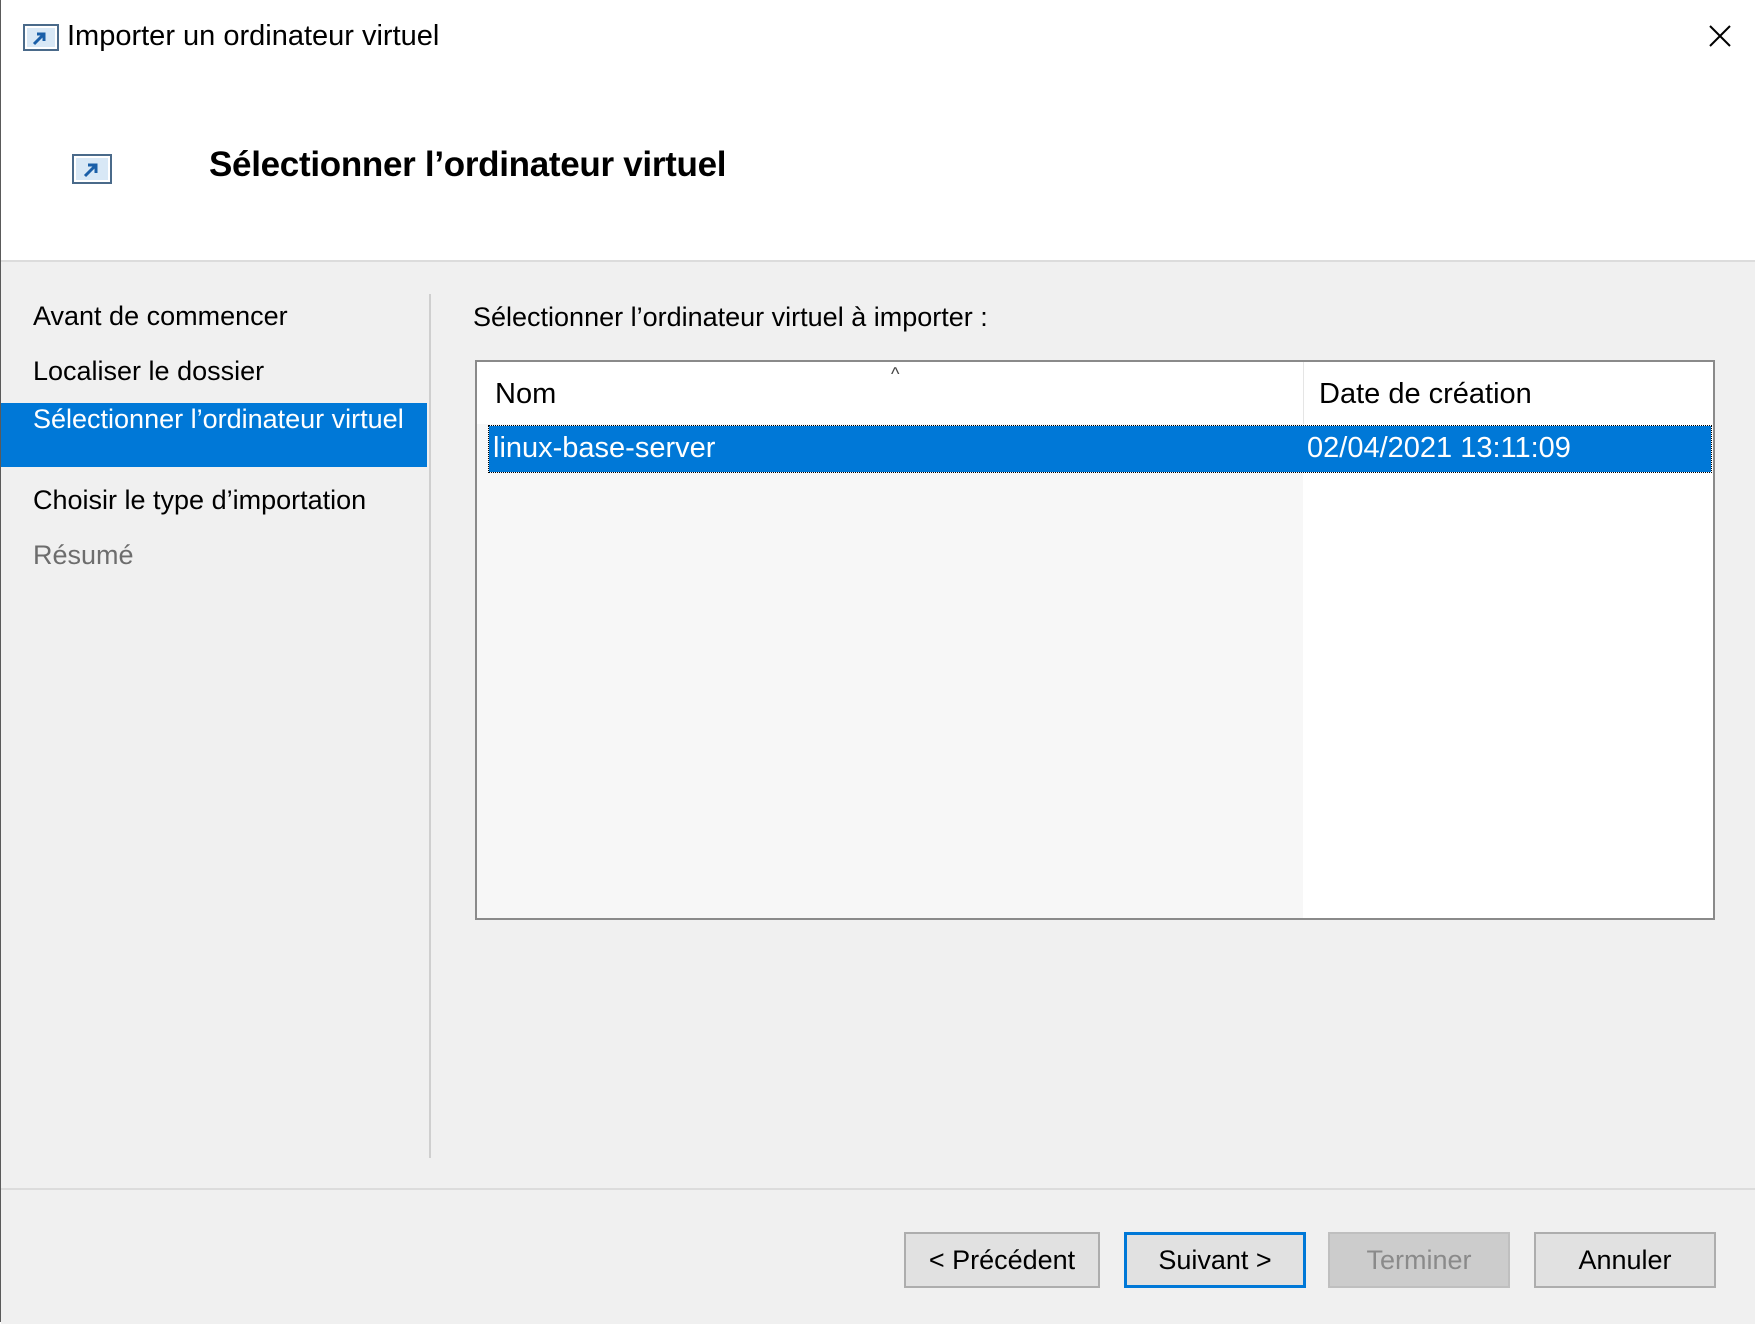 The image size is (1755, 1324). I want to click on previous-button: < Précédent, so click(1002, 1260).